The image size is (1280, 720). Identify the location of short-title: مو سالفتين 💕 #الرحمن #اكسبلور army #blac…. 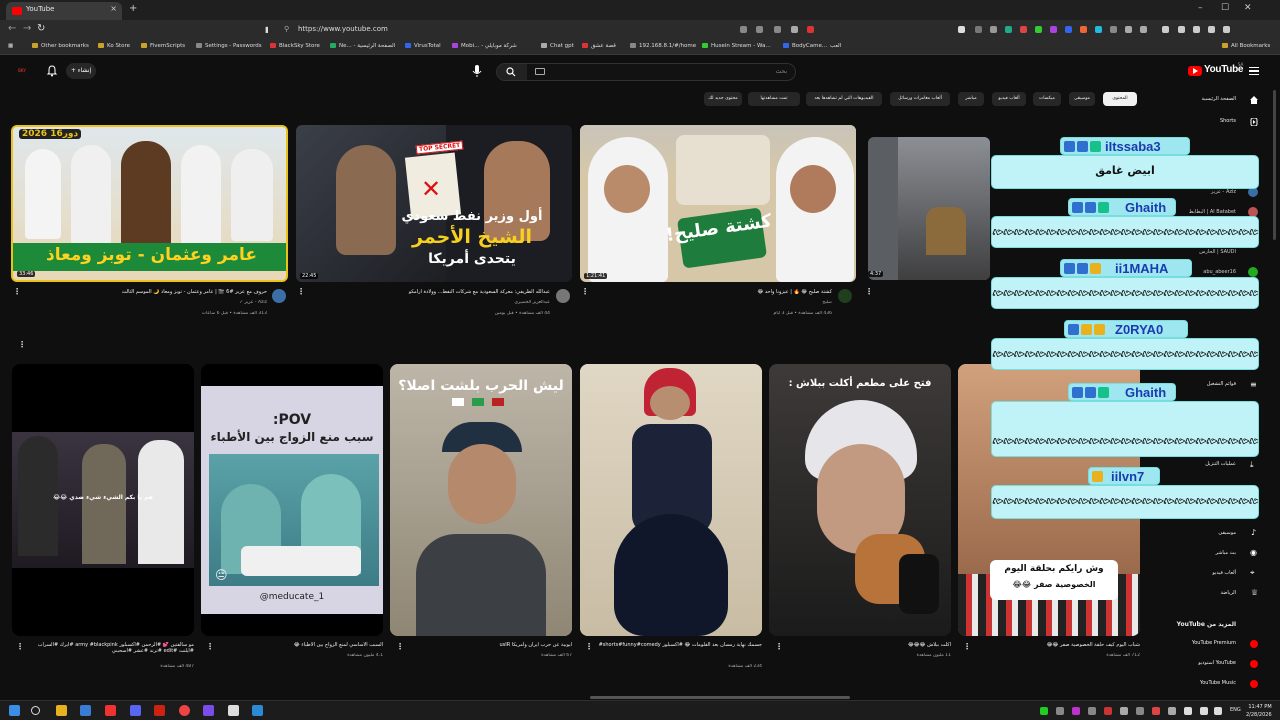
(108, 649).